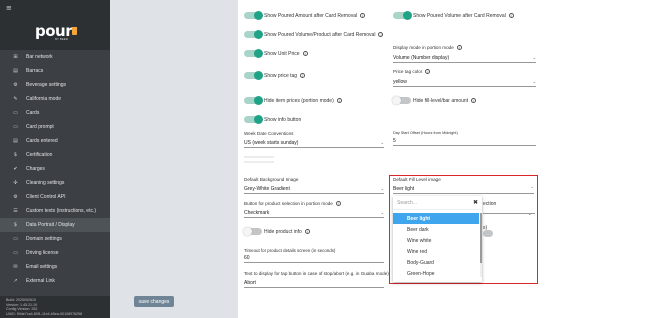 The image size is (670, 318). Describe the element at coordinates (481, 238) in the screenshot. I see `dropdown-scrollbar-thumb` at that location.